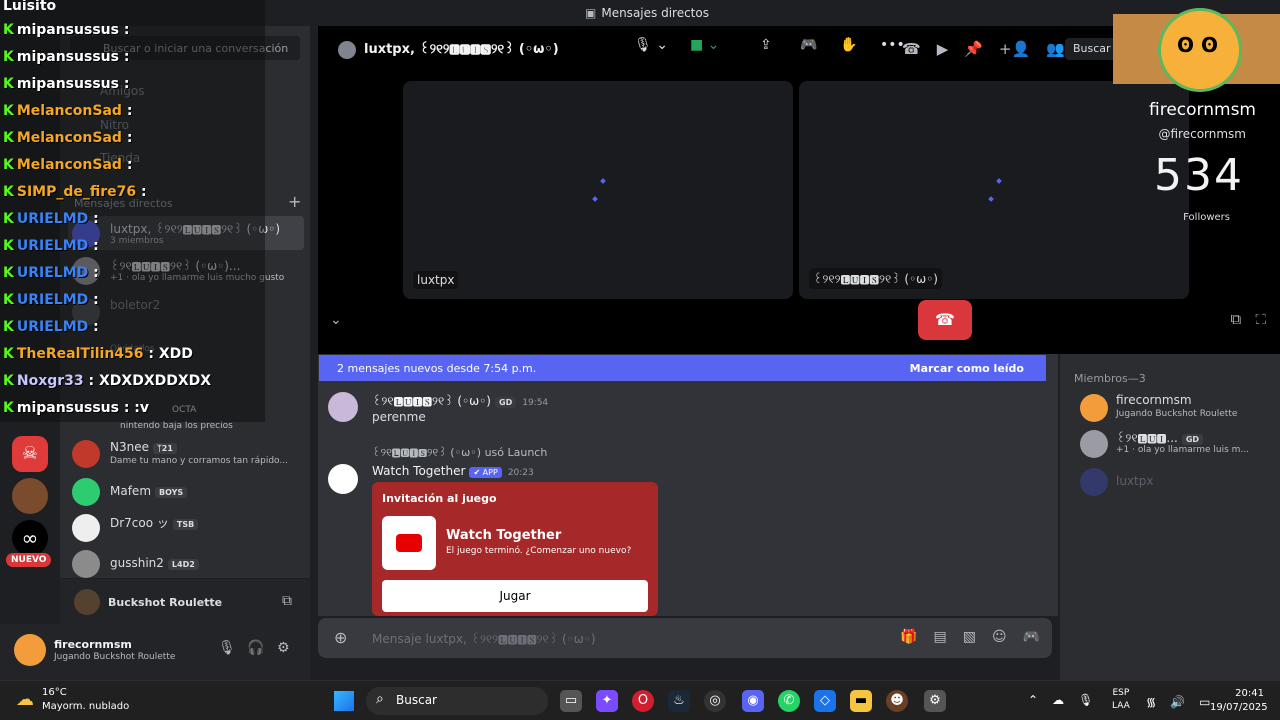 The width and height of the screenshot is (1280, 720). I want to click on file-explorer-icon: ▬, so click(861, 701).